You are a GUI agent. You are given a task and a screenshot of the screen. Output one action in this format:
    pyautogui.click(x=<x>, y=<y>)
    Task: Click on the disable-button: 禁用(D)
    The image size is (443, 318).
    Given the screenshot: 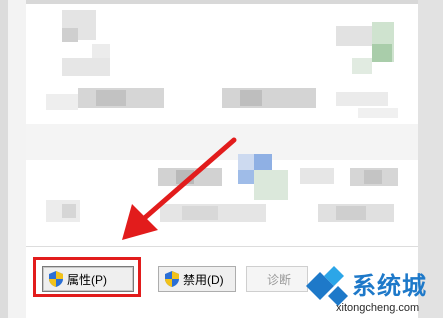 What is the action you would take?
    pyautogui.click(x=197, y=279)
    